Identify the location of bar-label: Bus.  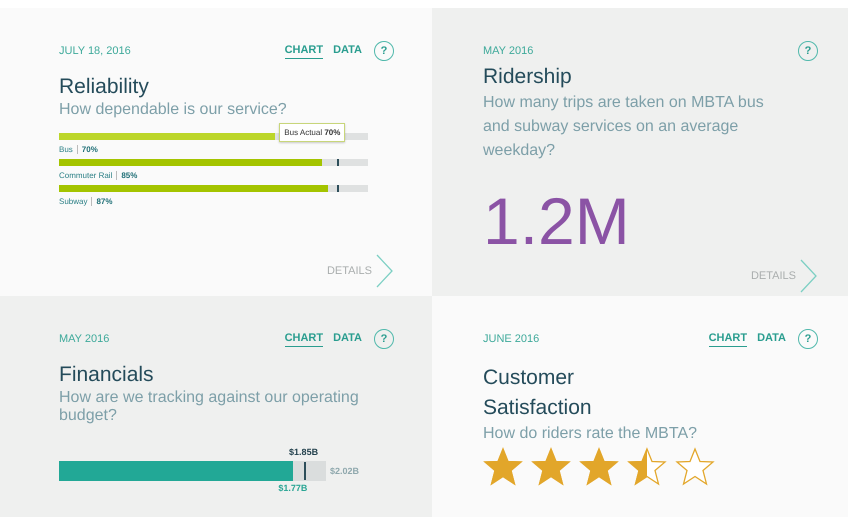
(68, 149).